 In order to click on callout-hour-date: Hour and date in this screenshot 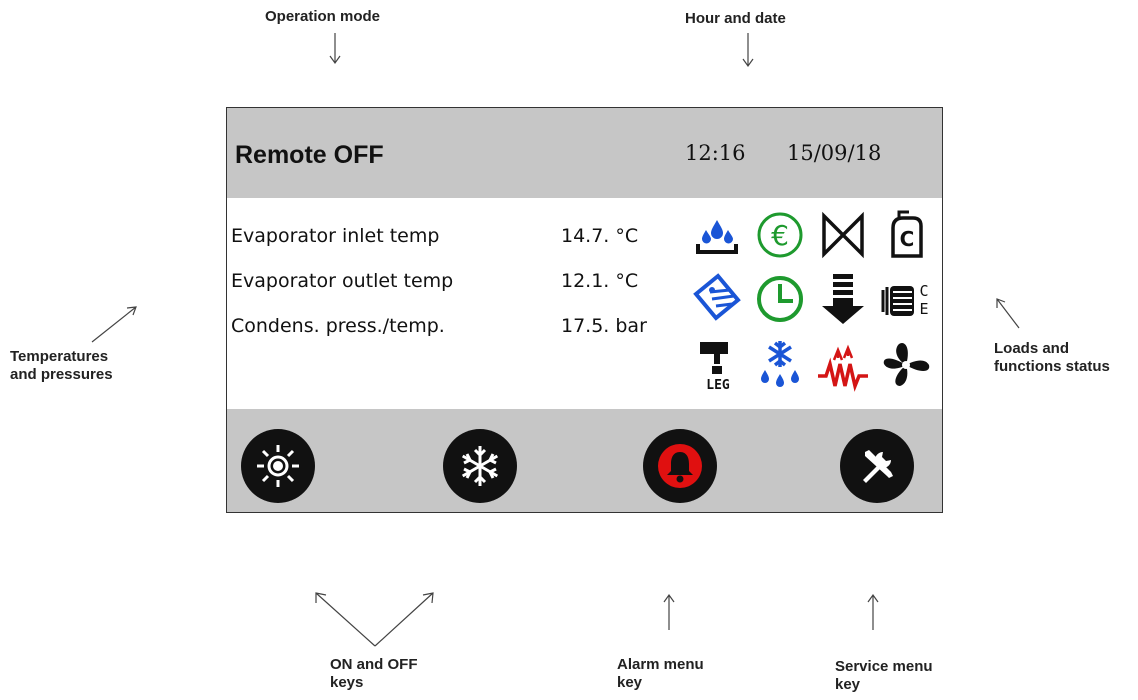, I will do `click(735, 18)`.